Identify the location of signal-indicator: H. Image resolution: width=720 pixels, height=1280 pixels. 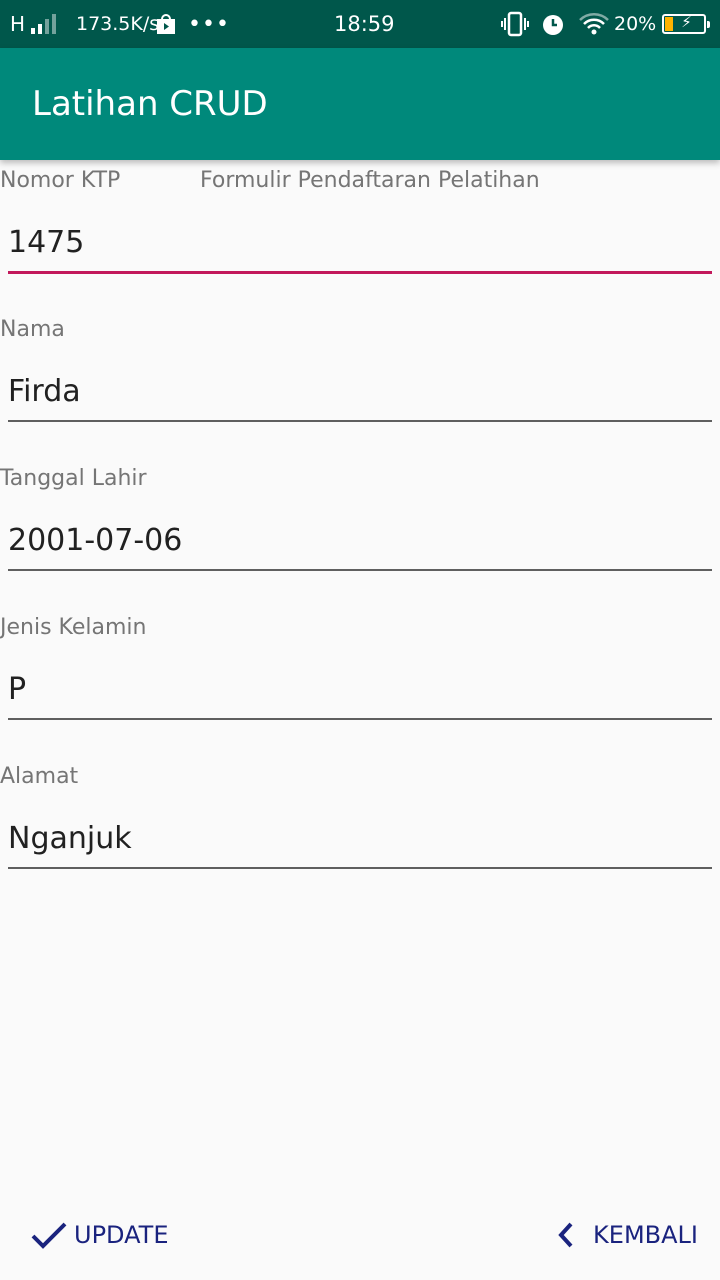
(33, 24).